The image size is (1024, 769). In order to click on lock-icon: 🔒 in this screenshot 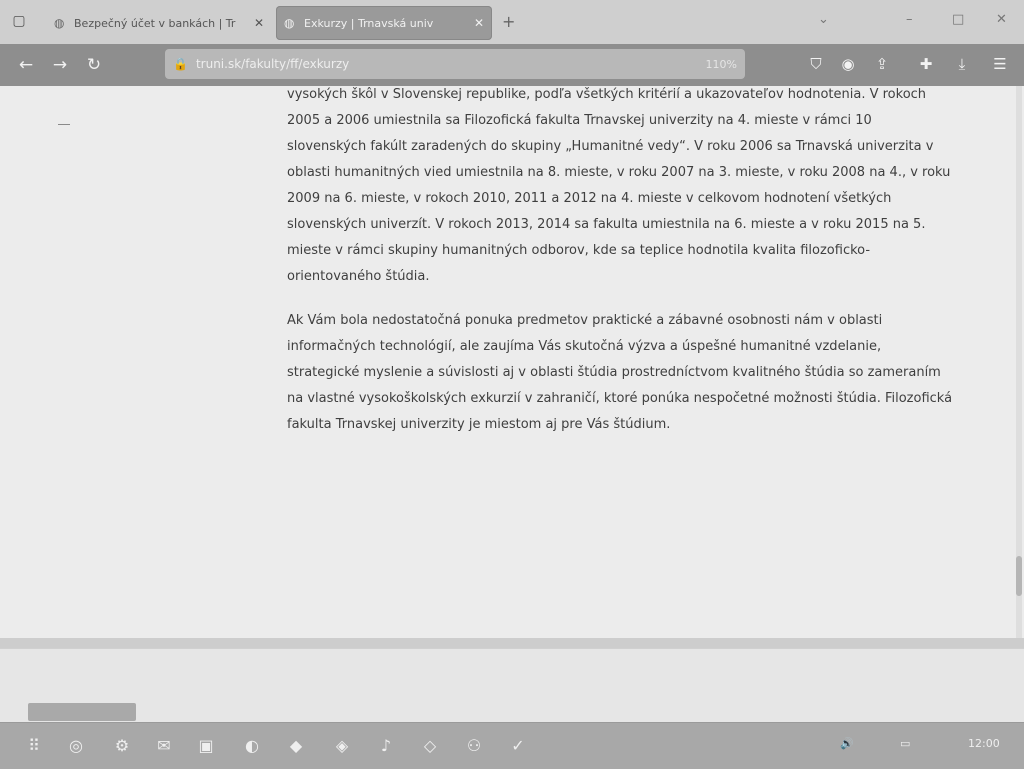, I will do `click(180, 64)`.